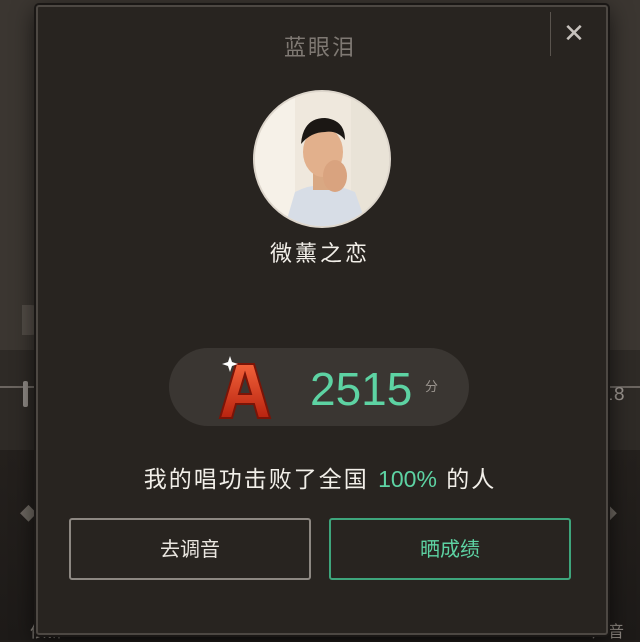 Image resolution: width=640 pixels, height=642 pixels. Describe the element at coordinates (190, 549) in the screenshot. I see `tune-button: 去调音` at that location.